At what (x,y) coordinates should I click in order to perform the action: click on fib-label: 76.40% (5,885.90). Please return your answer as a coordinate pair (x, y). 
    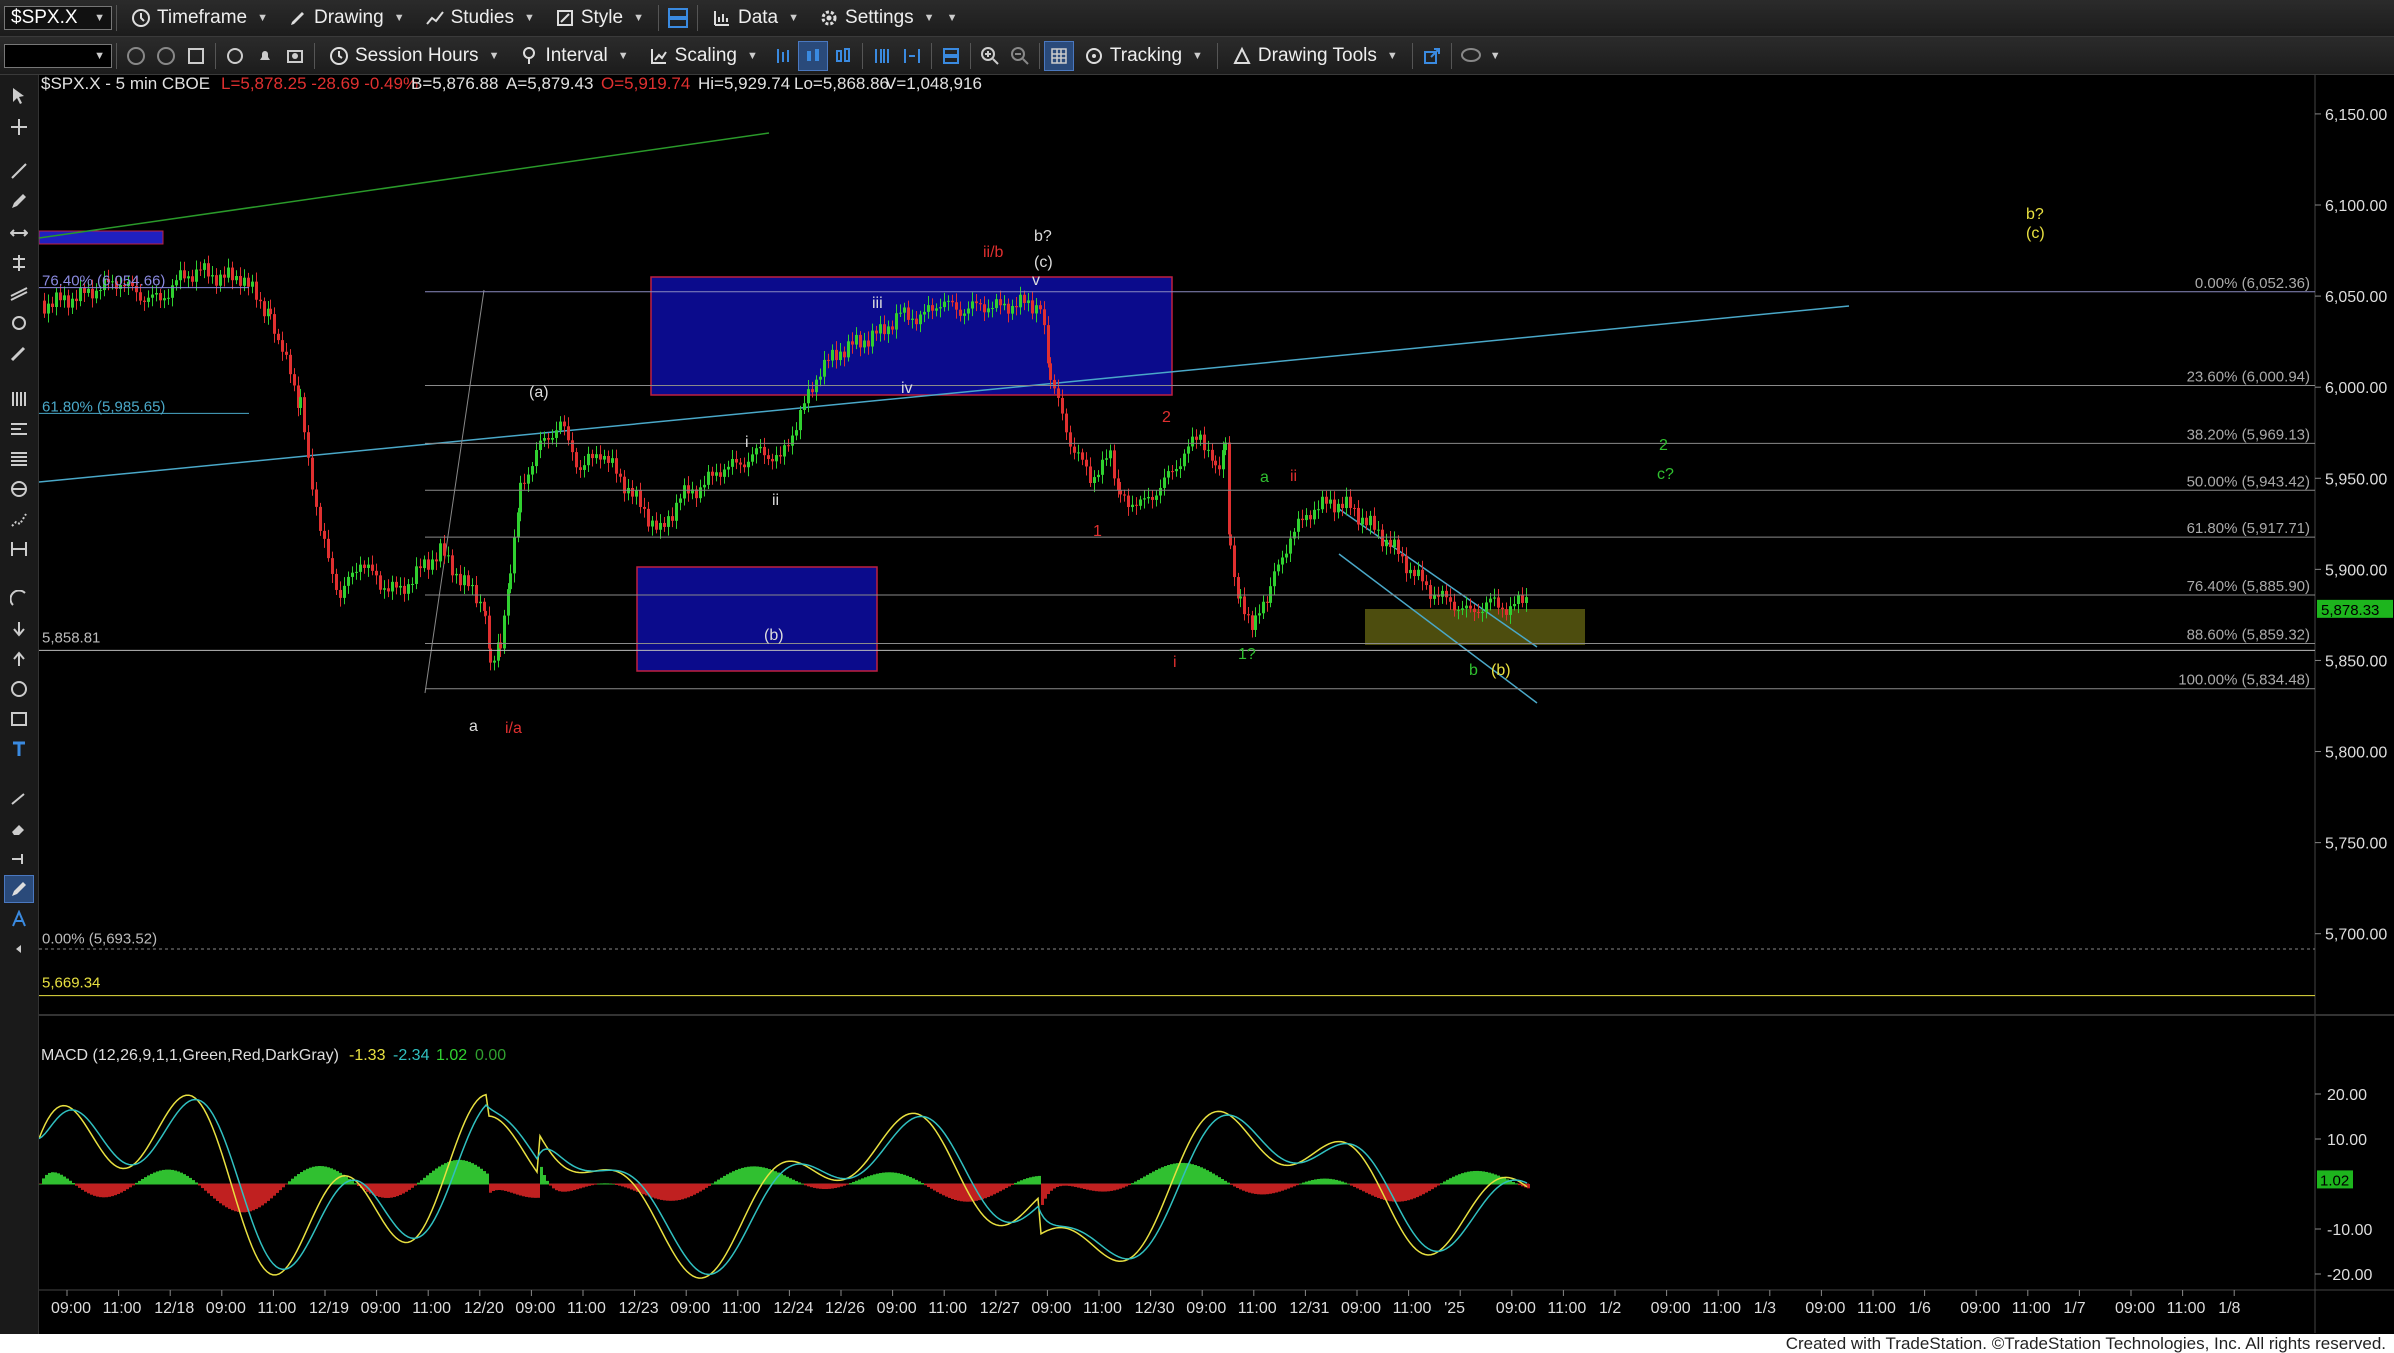
    Looking at the image, I should click on (2248, 586).